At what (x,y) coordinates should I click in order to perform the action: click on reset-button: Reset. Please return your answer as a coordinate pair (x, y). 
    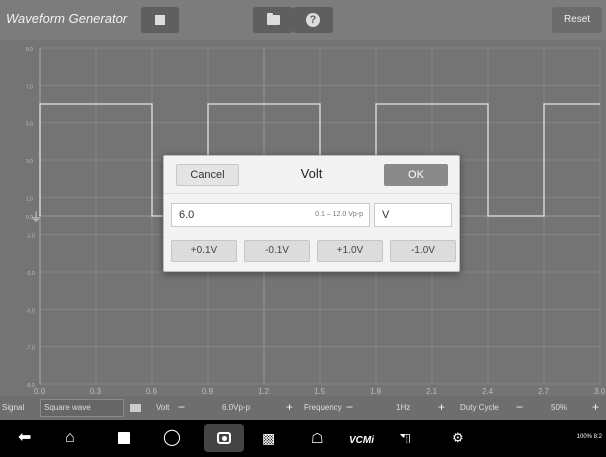
    Looking at the image, I should click on (577, 20).